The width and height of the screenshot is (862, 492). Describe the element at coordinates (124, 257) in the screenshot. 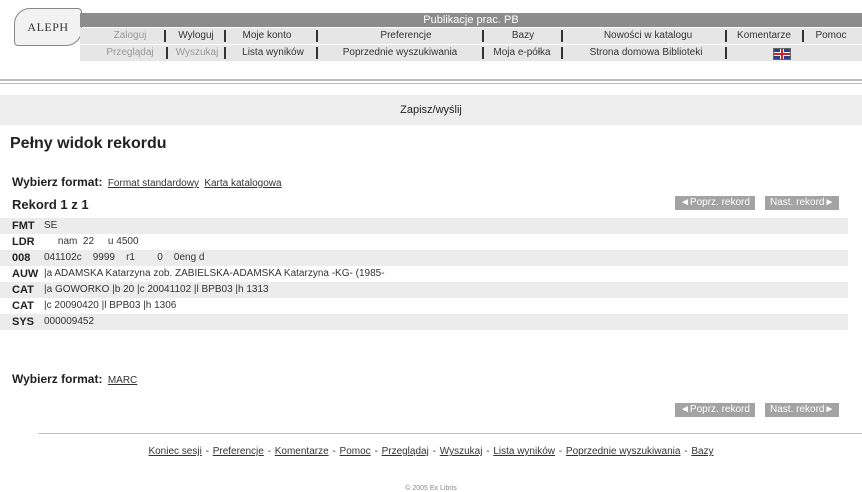

I see `field-value: 041102c 9999 r1 0 0eng d` at that location.